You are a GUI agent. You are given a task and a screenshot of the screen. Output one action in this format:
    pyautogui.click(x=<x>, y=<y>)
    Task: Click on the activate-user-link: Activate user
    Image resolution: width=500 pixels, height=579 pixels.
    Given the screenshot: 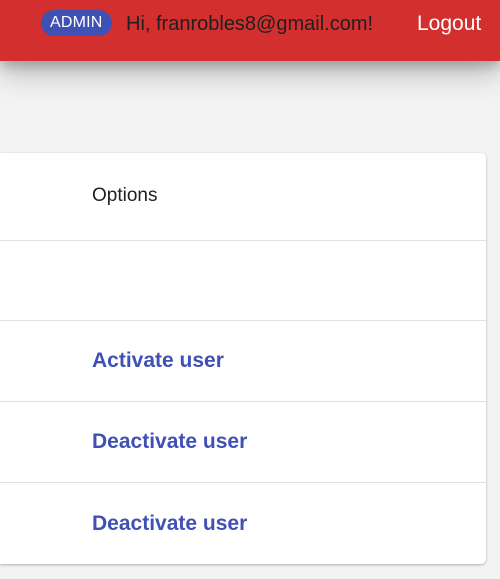 What is the action you would take?
    pyautogui.click(x=158, y=361)
    